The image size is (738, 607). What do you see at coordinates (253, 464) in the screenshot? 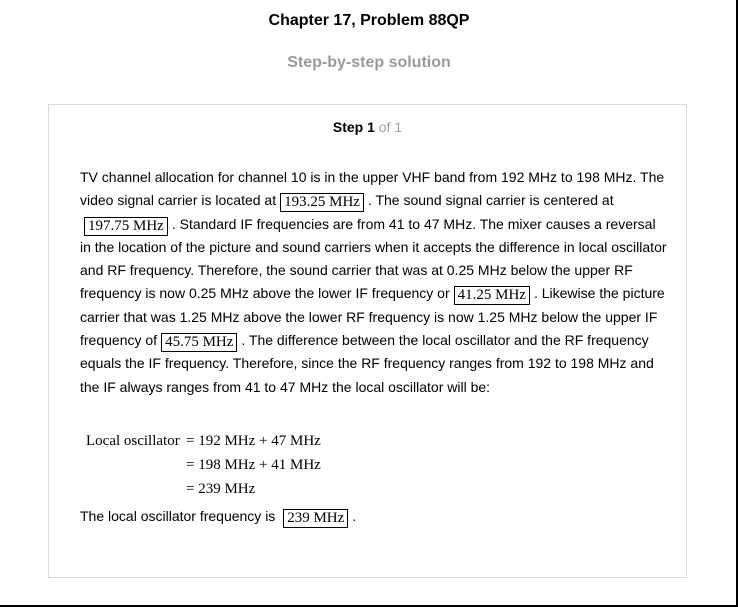
I see `equation-line-2: = 198 MHz + 41 MHz` at bounding box center [253, 464].